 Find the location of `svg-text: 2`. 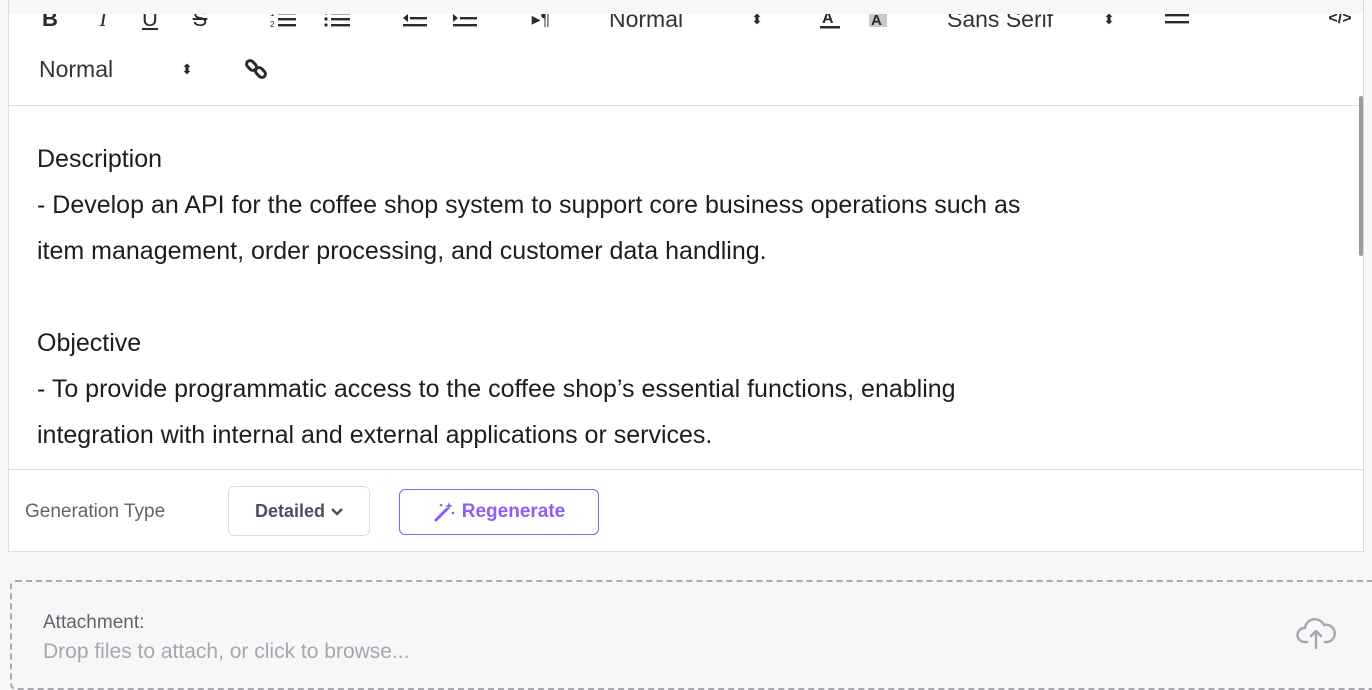

svg-text: 2 is located at coordinates (272, 24).